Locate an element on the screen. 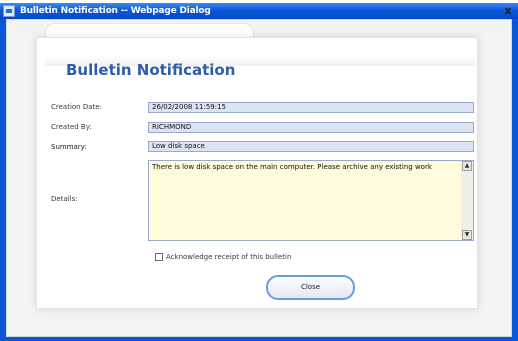  creation-date-field: 26/02/2008 11:59:15 is located at coordinates (311, 107).